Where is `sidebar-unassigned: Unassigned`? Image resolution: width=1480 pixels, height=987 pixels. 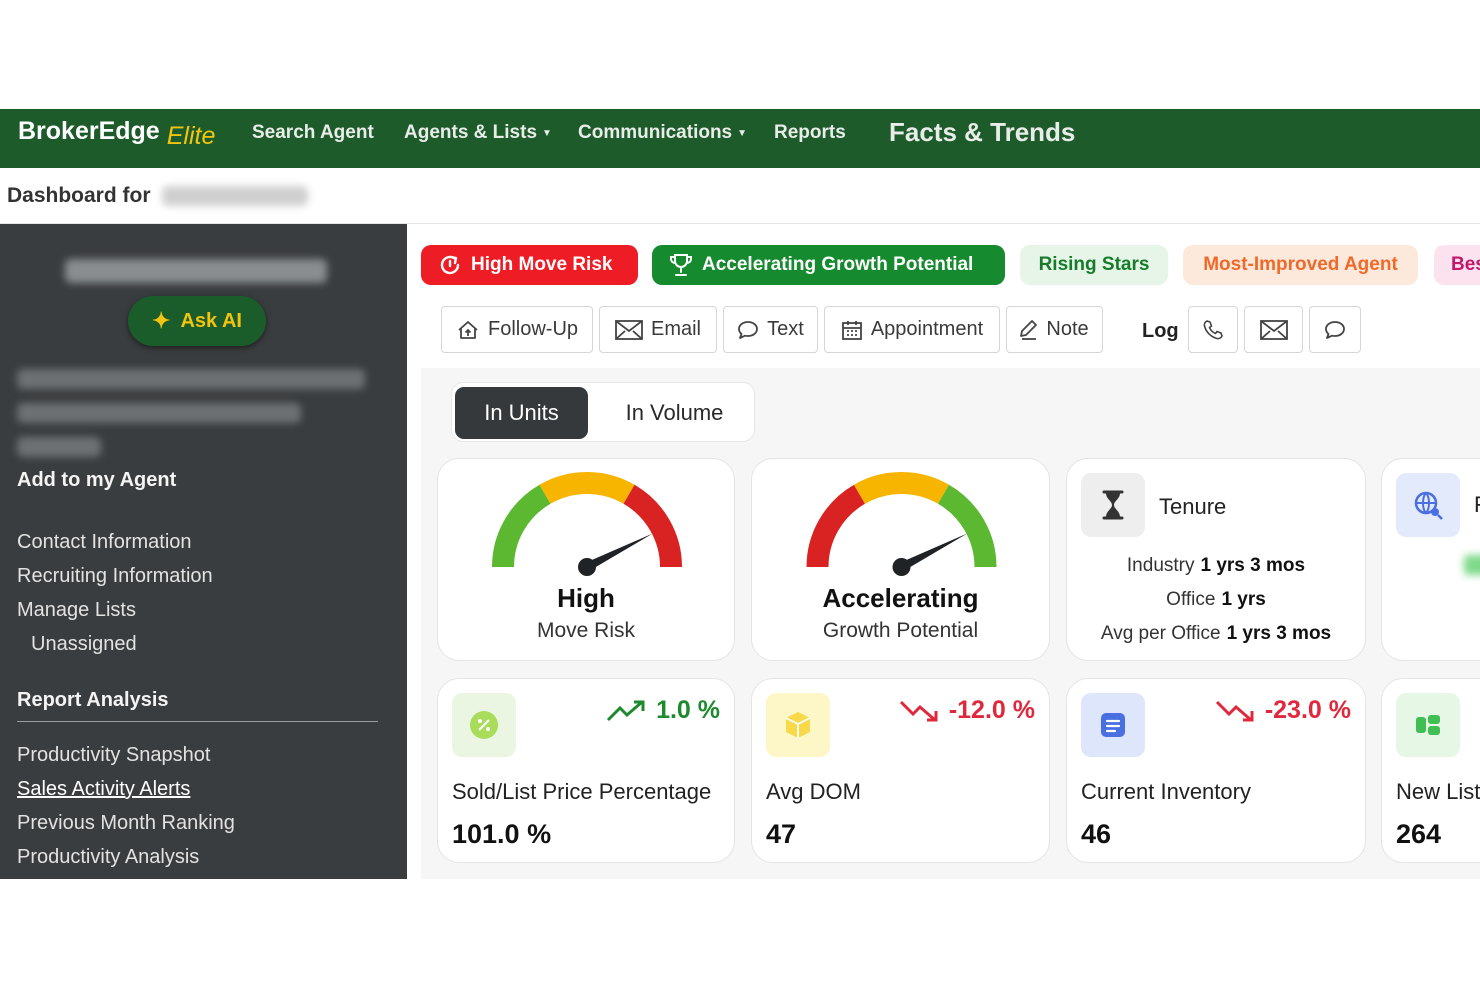 sidebar-unassigned: Unassigned is located at coordinates (84, 644).